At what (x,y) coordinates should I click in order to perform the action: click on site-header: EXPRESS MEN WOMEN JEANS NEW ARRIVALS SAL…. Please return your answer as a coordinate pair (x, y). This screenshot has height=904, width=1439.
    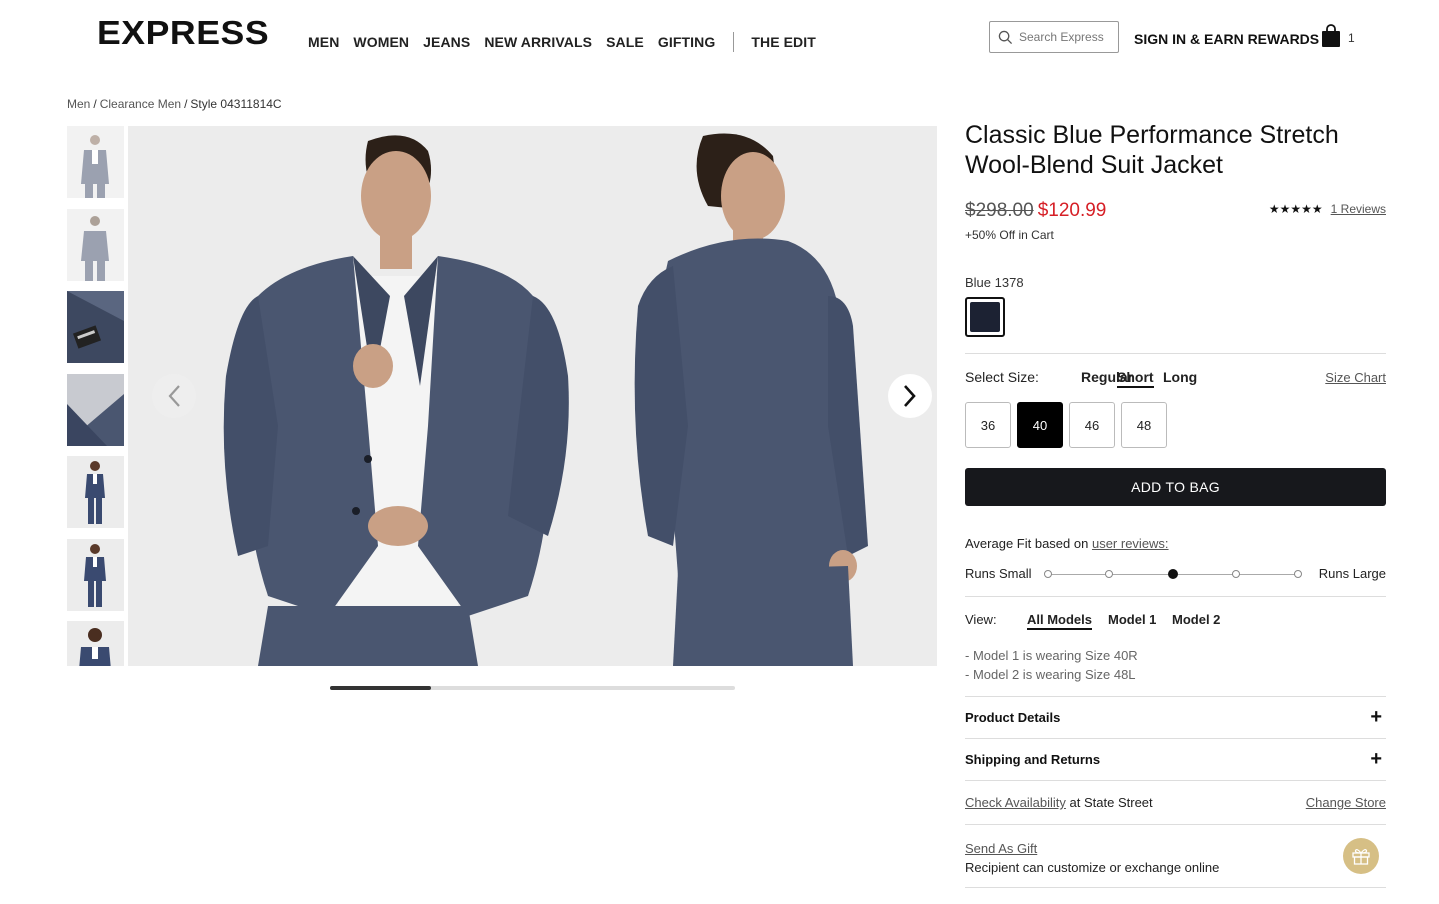
    Looking at the image, I should click on (719, 35).